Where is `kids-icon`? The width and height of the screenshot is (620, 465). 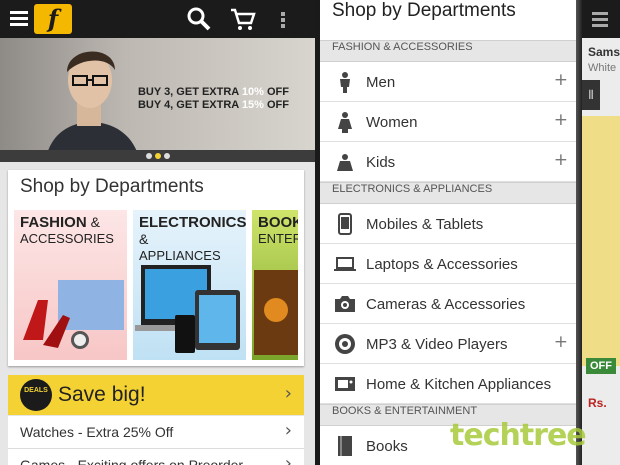 kids-icon is located at coordinates (345, 162).